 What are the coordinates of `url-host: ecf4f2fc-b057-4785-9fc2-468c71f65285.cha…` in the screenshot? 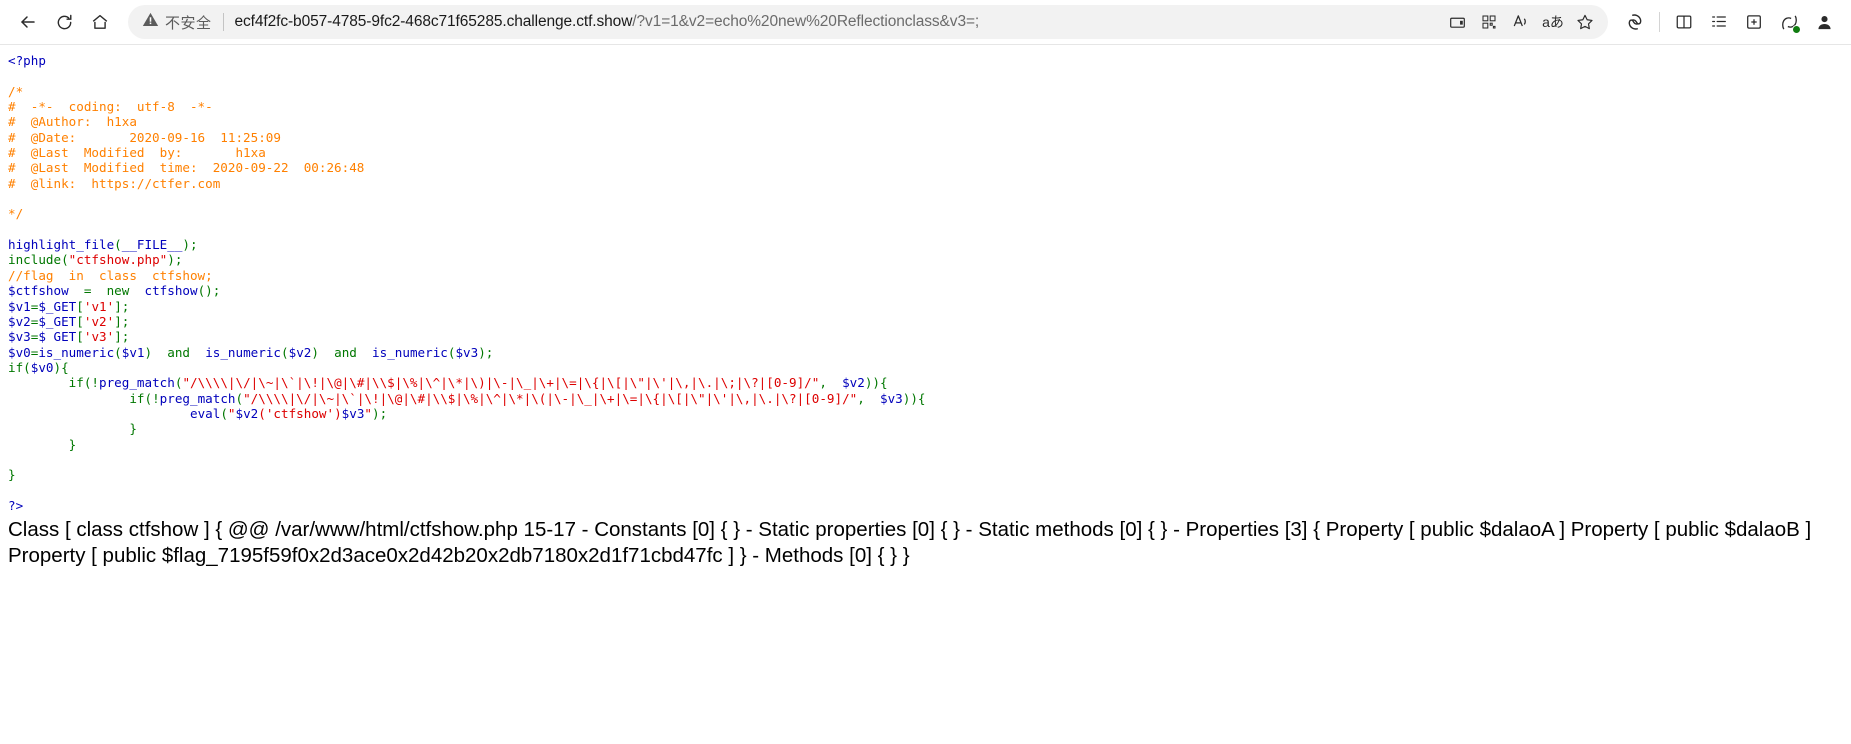 It's located at (433, 21).